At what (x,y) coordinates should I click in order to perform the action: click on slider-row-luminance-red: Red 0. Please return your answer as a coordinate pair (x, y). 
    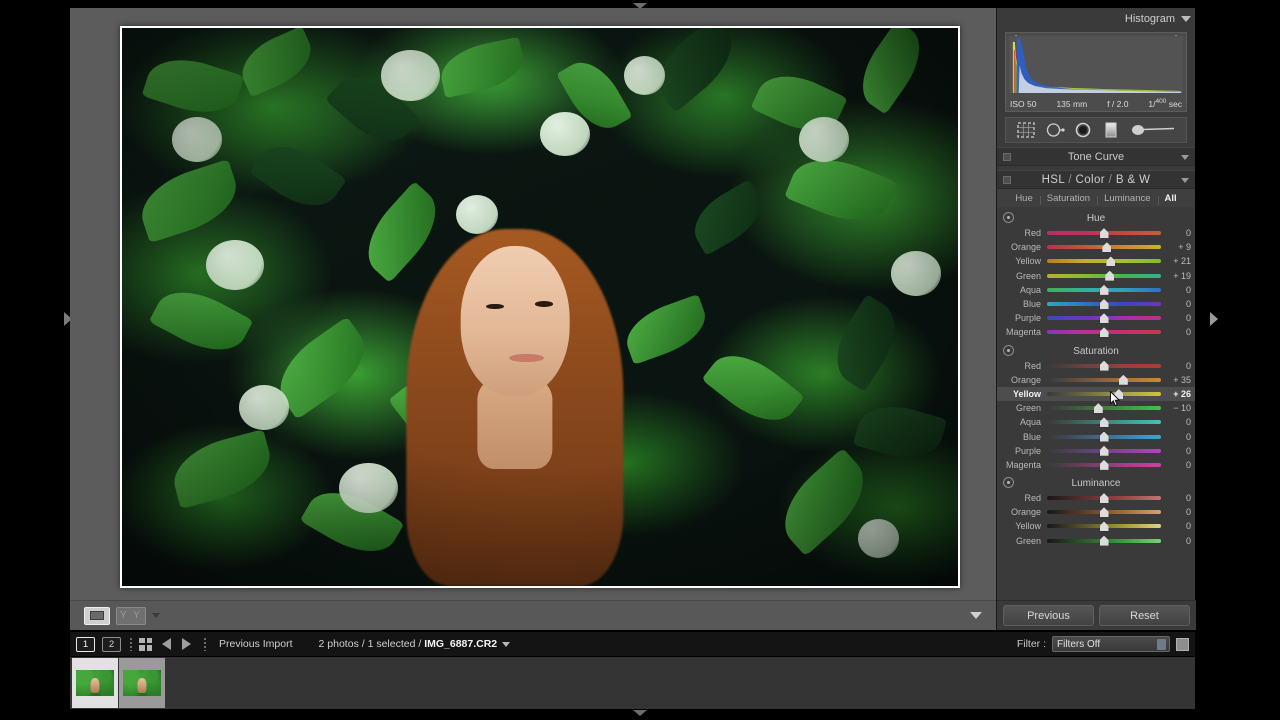
    Looking at the image, I should click on (1096, 498).